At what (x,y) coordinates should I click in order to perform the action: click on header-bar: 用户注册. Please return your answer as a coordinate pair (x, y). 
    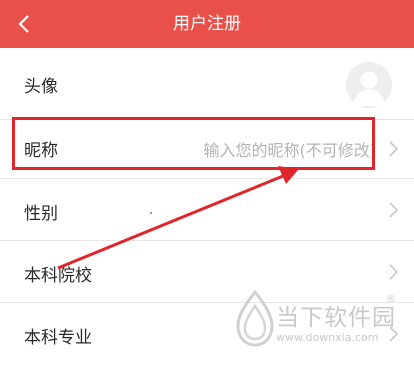
    Looking at the image, I should click on (207, 24).